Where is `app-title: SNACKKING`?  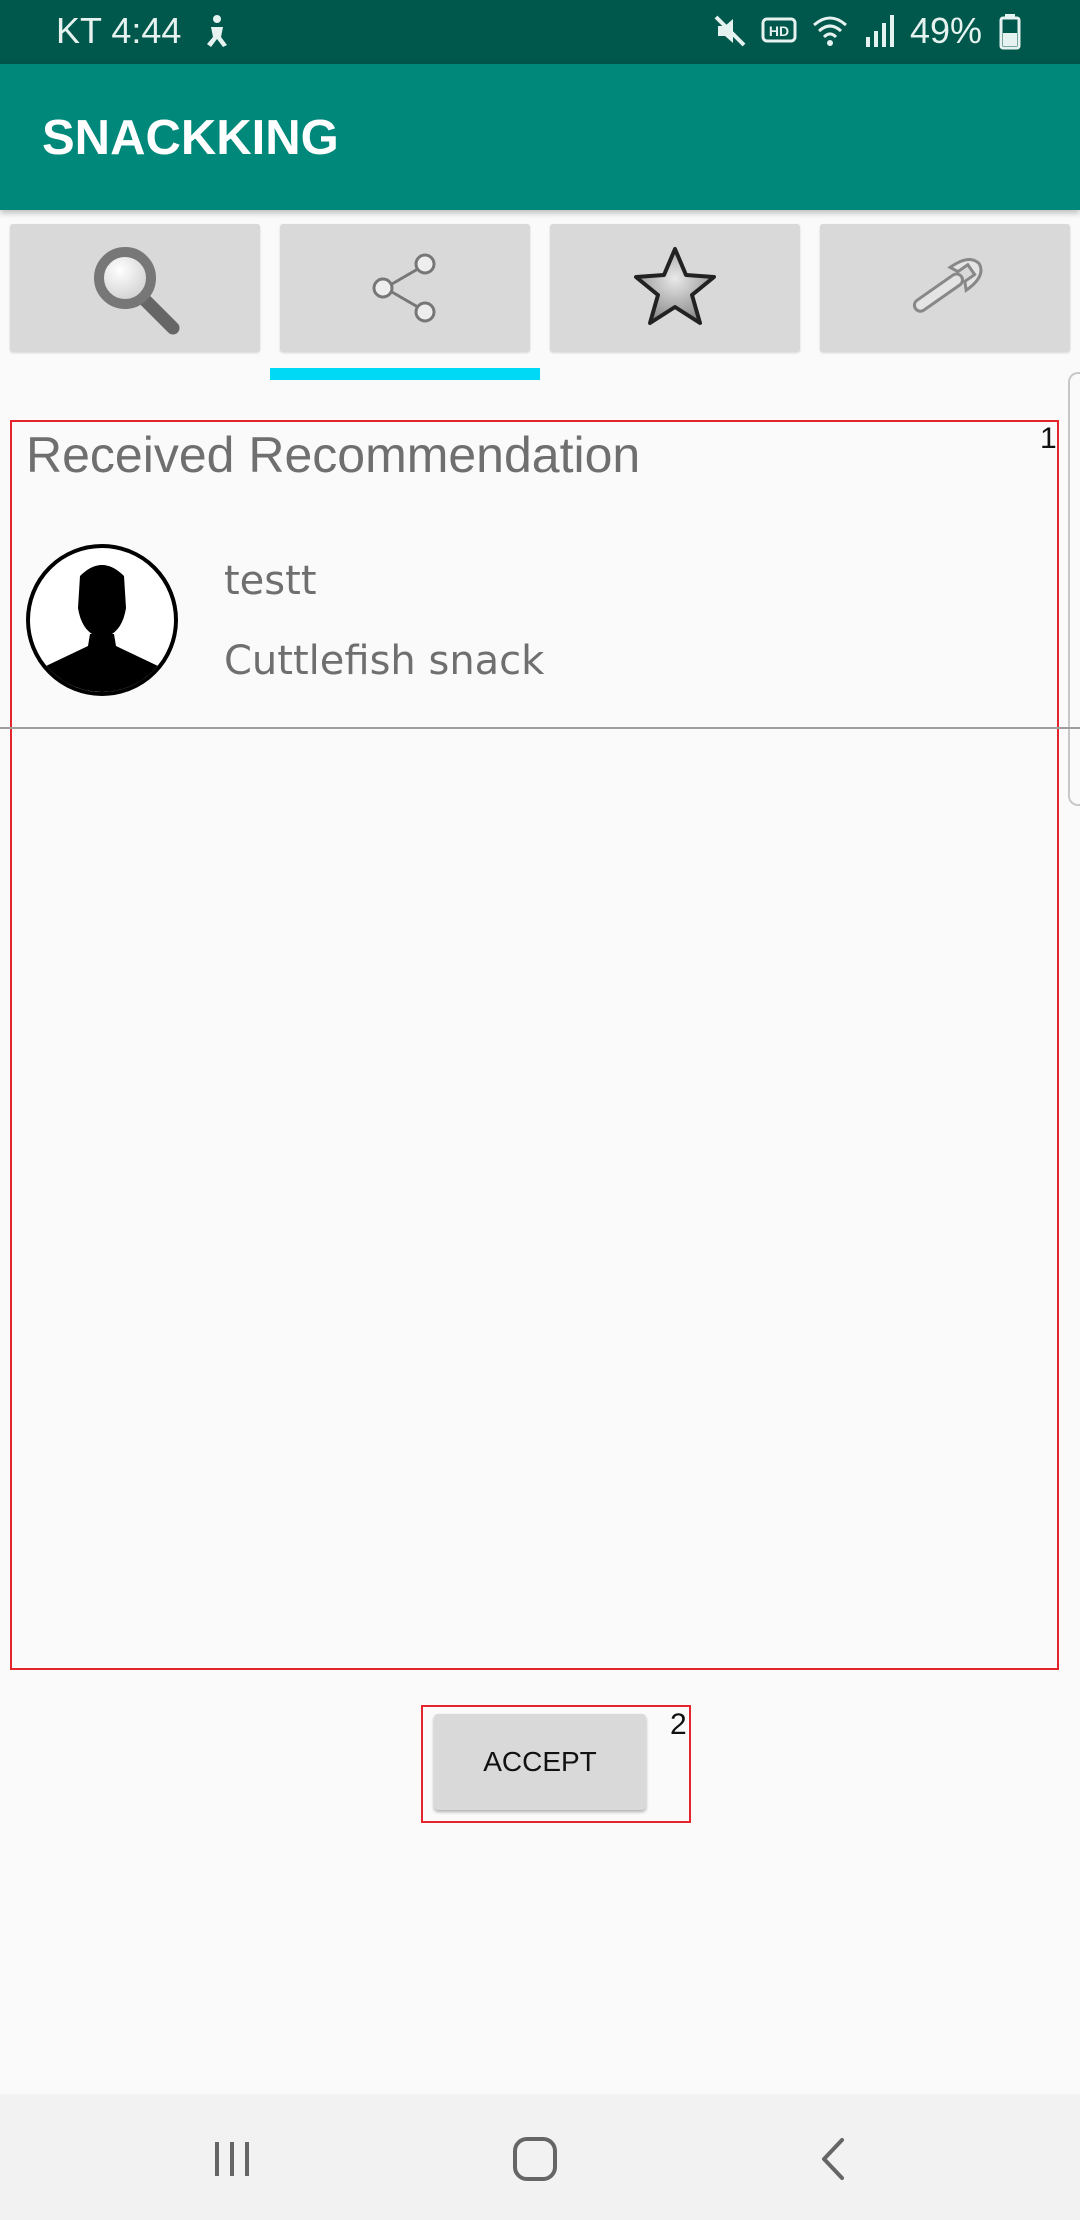
app-title: SNACKKING is located at coordinates (190, 138).